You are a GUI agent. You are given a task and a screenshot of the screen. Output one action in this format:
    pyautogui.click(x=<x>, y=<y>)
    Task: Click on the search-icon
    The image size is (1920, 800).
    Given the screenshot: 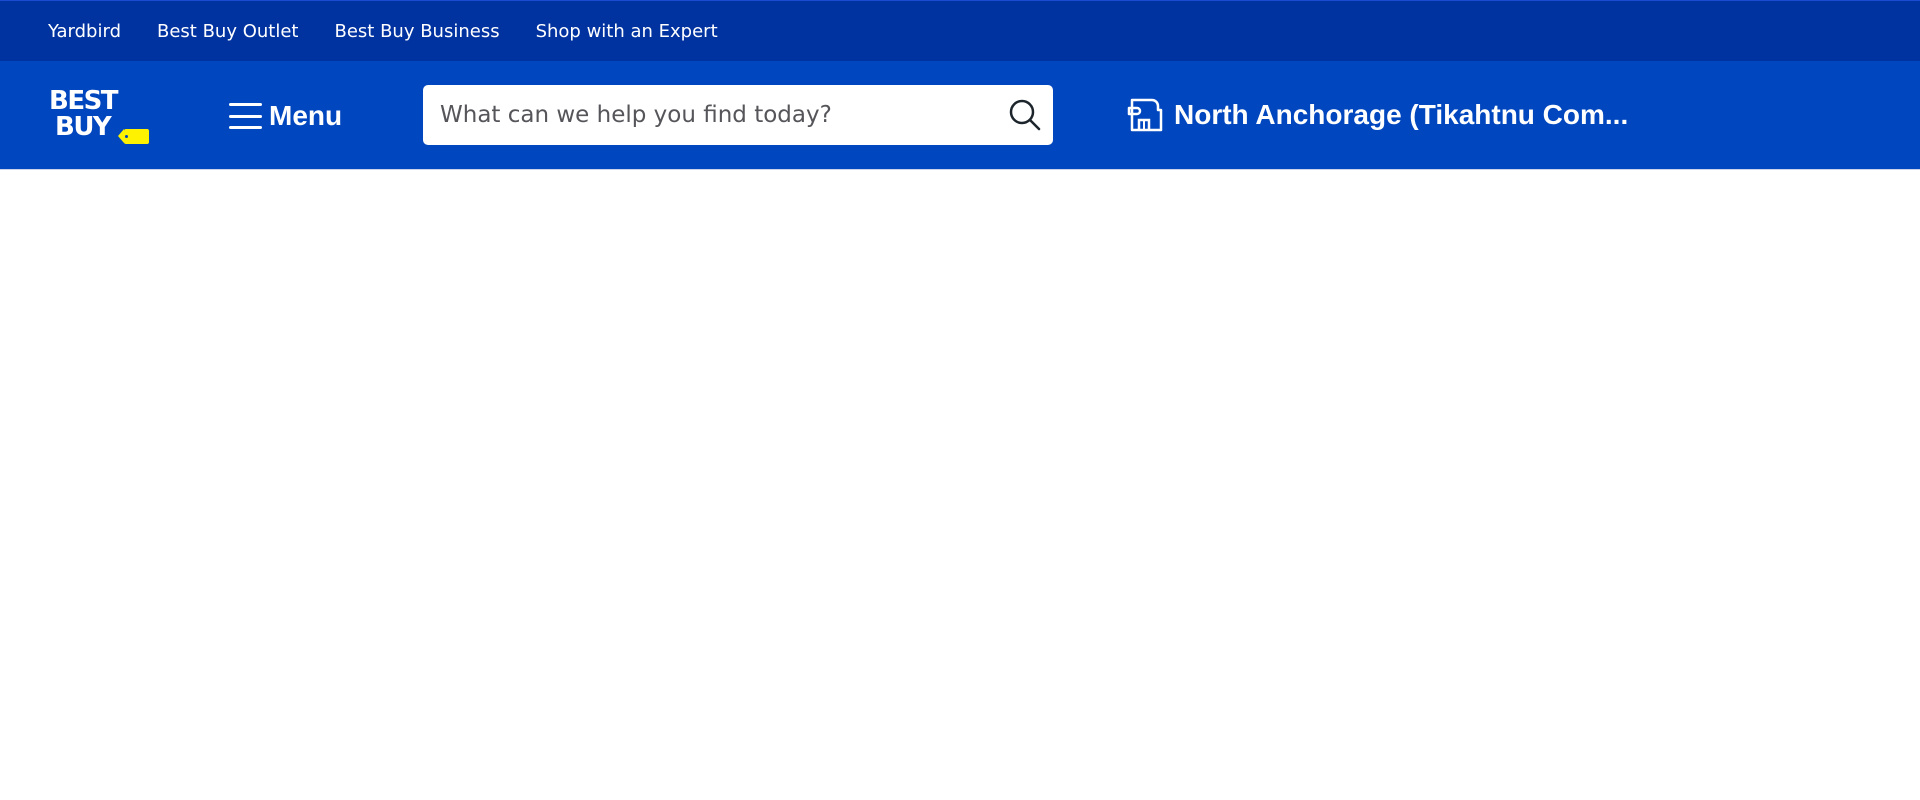 What is the action you would take?
    pyautogui.click(x=1025, y=116)
    